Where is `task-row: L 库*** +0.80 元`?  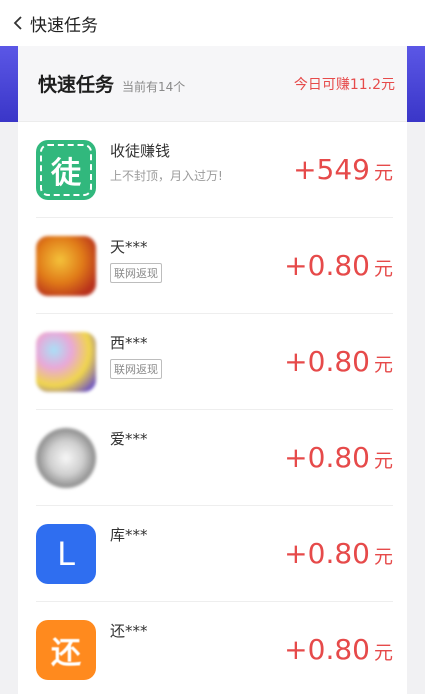
task-row: L 库*** +0.80 元 is located at coordinates (214, 554).